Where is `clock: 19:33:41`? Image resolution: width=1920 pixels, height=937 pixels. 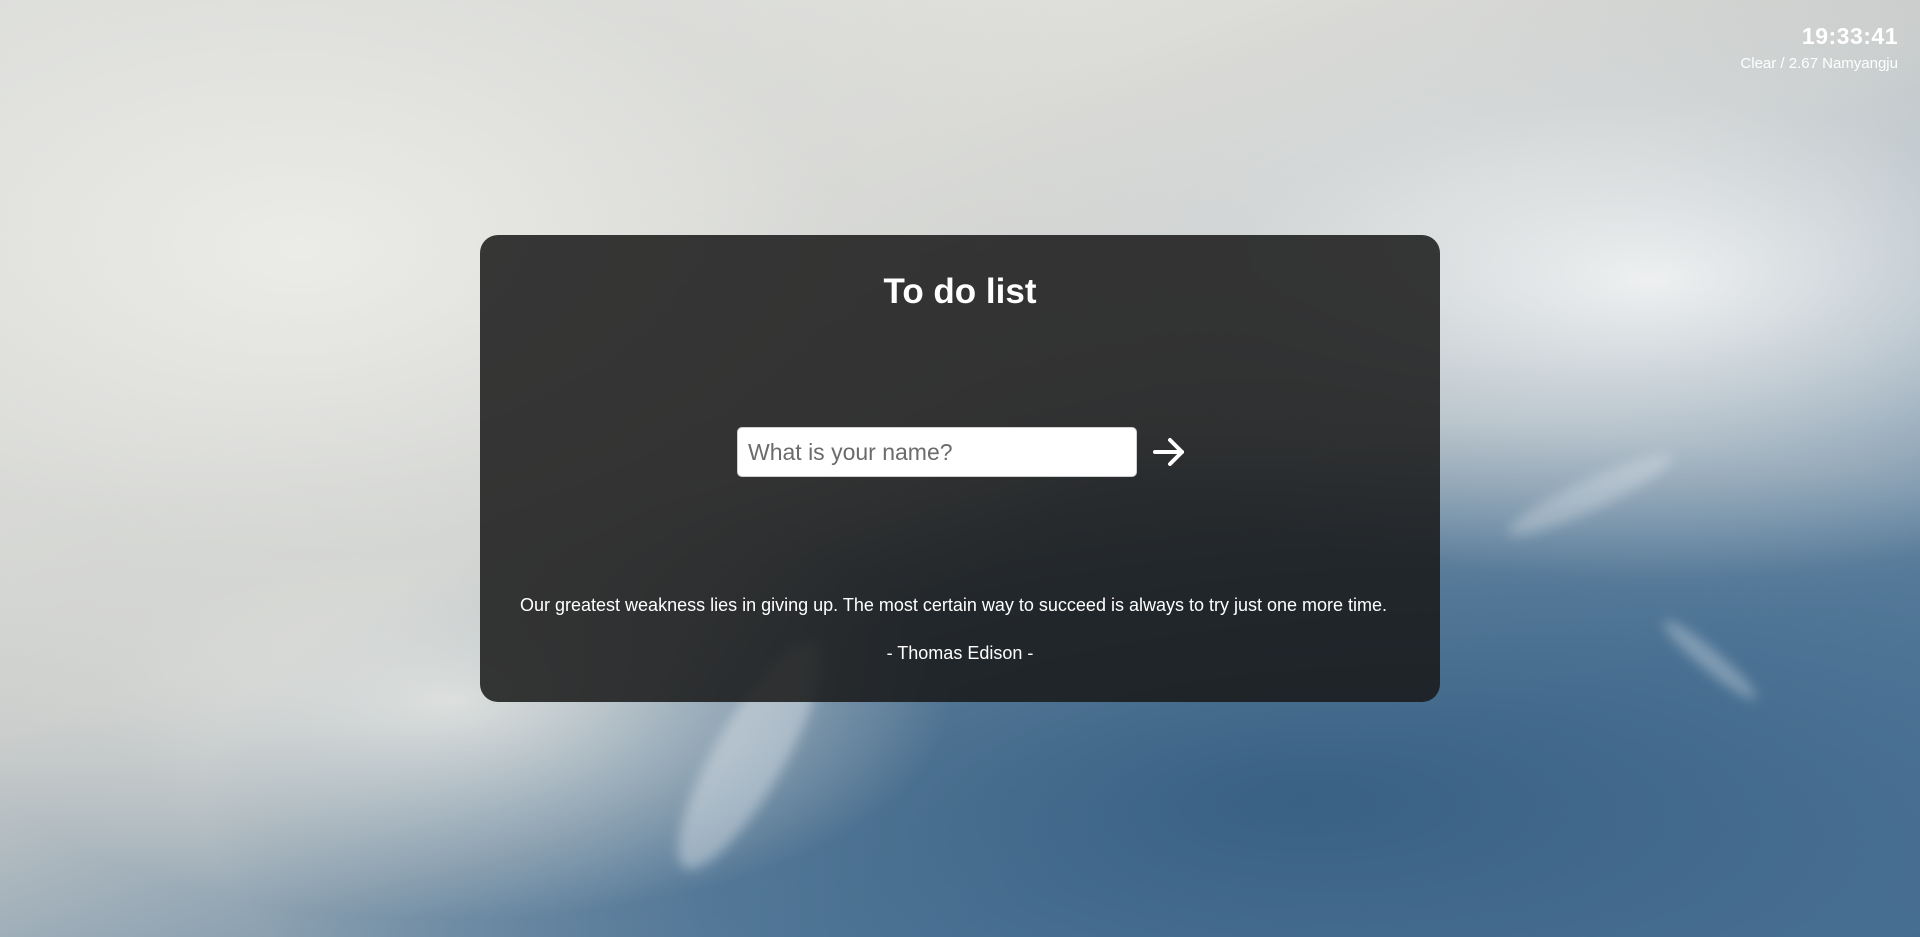 clock: 19:33:41 is located at coordinates (1849, 36).